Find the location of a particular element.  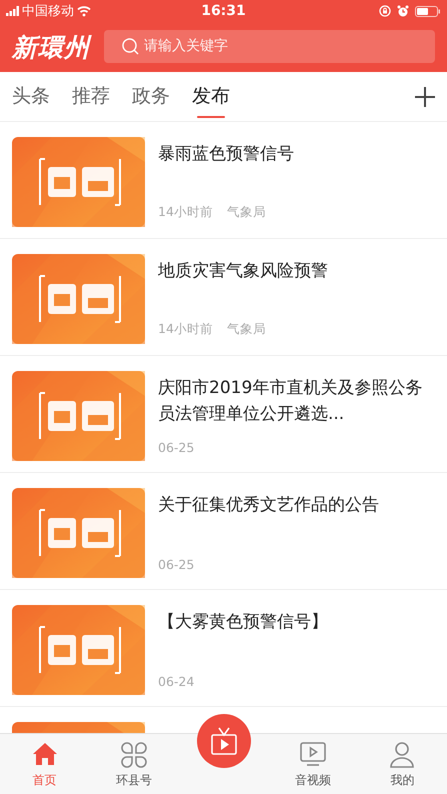

news-title: 【大雾黄色预警信号】 is located at coordinates (296, 622).